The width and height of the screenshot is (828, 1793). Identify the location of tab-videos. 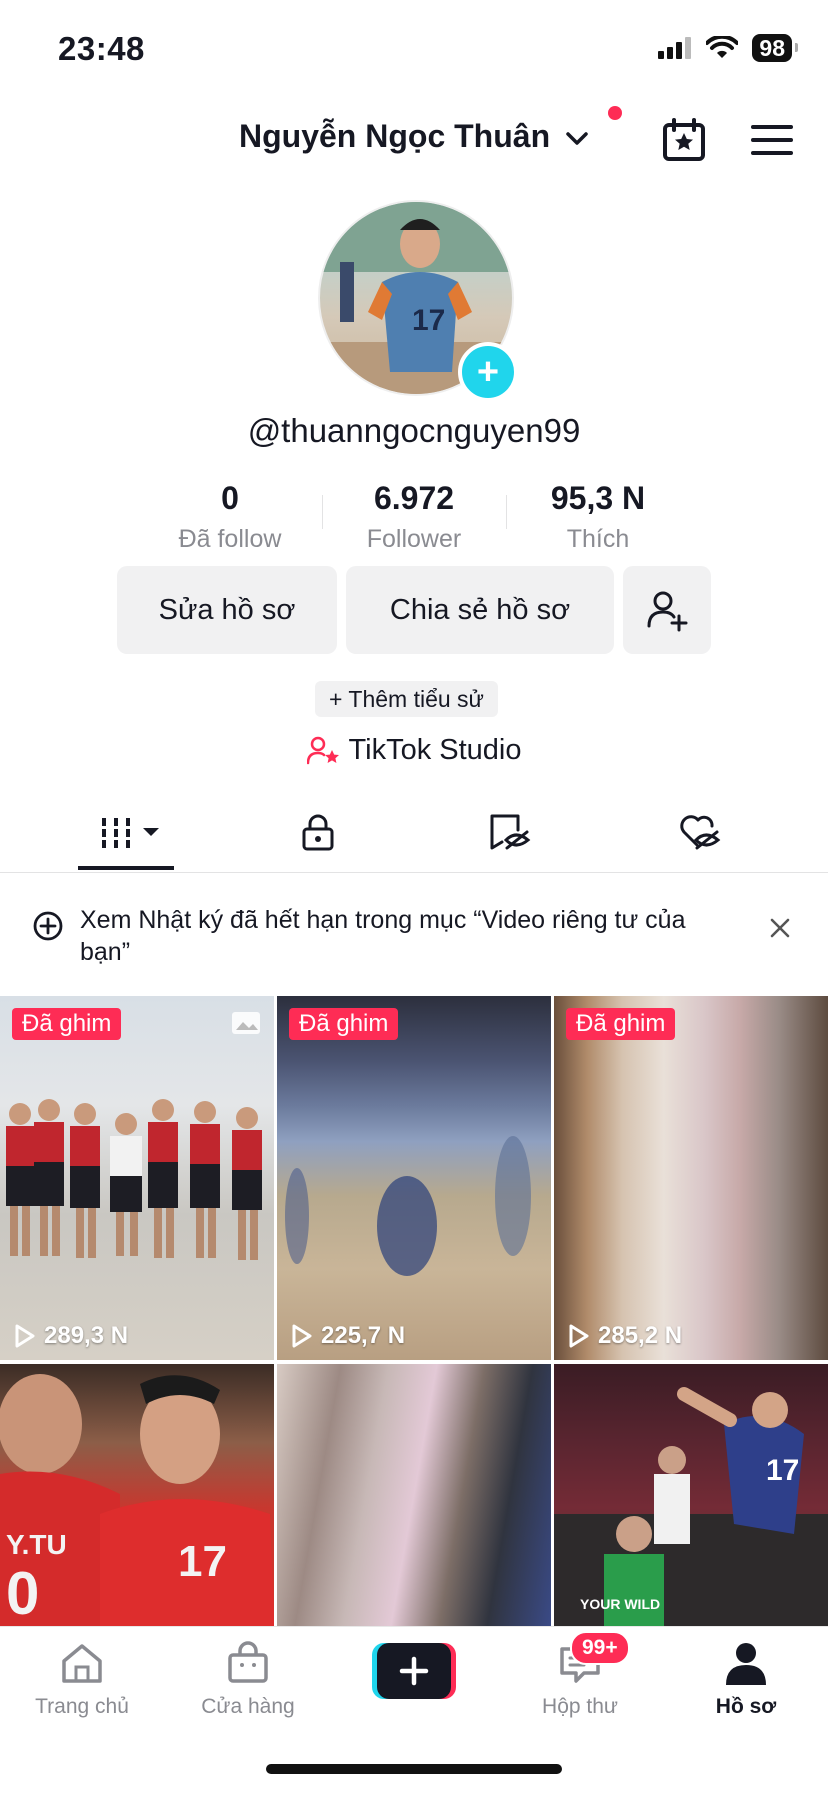
(131, 835).